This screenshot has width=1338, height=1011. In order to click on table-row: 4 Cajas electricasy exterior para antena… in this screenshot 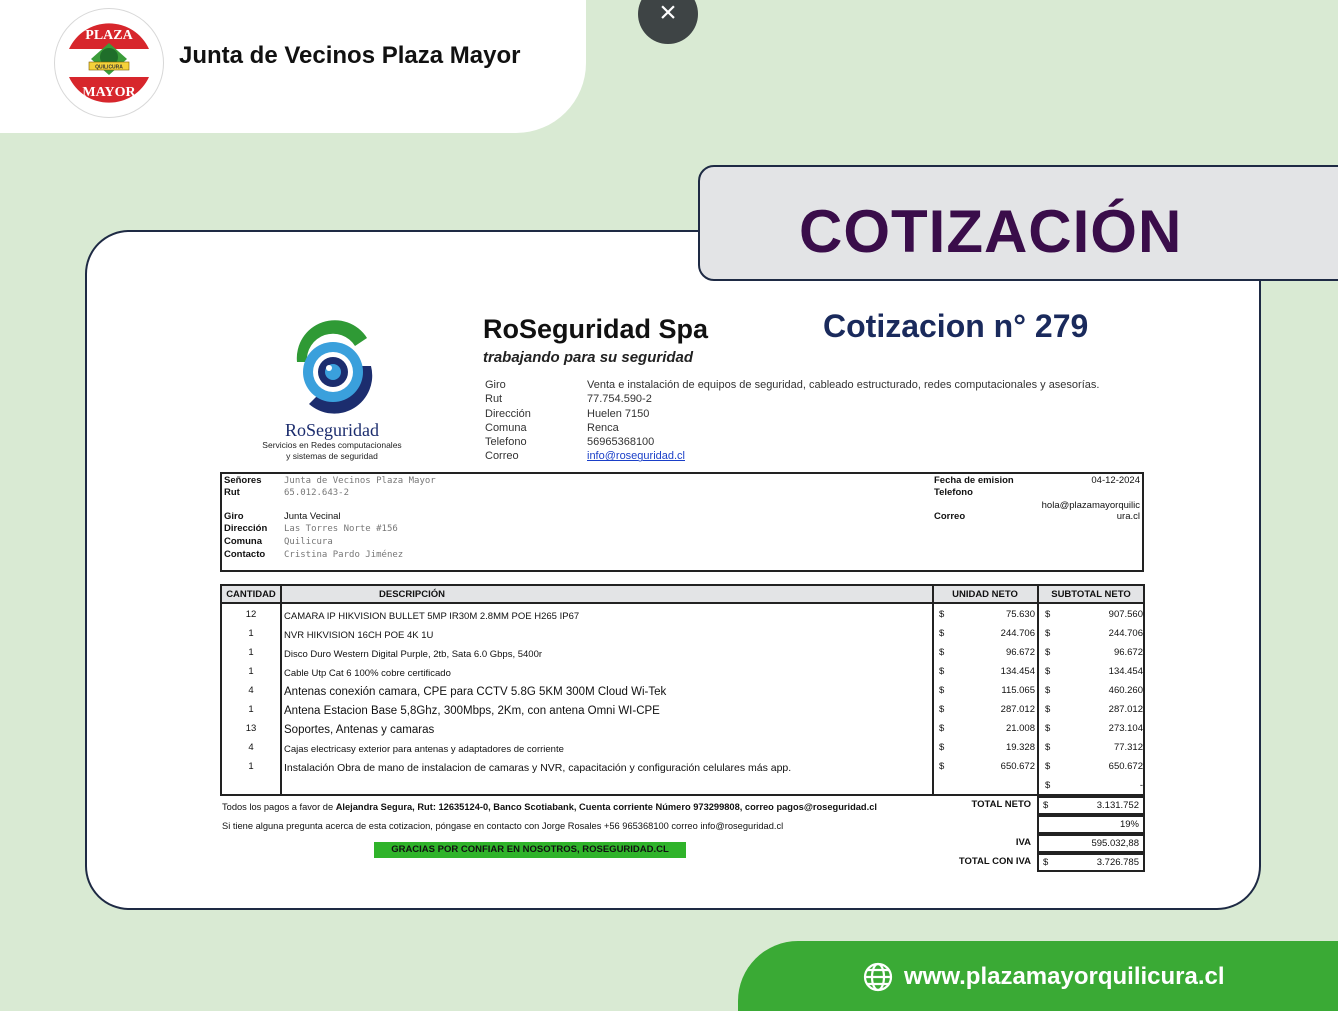, I will do `click(682, 749)`.